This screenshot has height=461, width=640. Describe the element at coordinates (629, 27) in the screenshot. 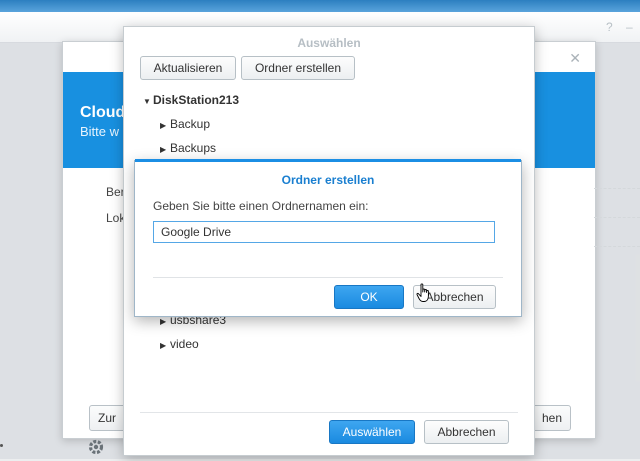

I see `minimize-icon: –` at that location.